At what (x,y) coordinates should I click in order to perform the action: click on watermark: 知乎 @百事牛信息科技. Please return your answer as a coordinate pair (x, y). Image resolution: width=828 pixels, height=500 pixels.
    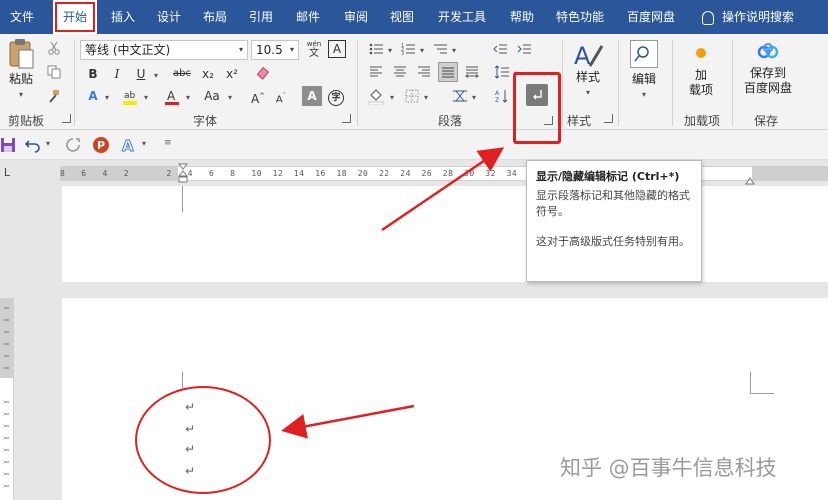
    Looking at the image, I should click on (668, 468).